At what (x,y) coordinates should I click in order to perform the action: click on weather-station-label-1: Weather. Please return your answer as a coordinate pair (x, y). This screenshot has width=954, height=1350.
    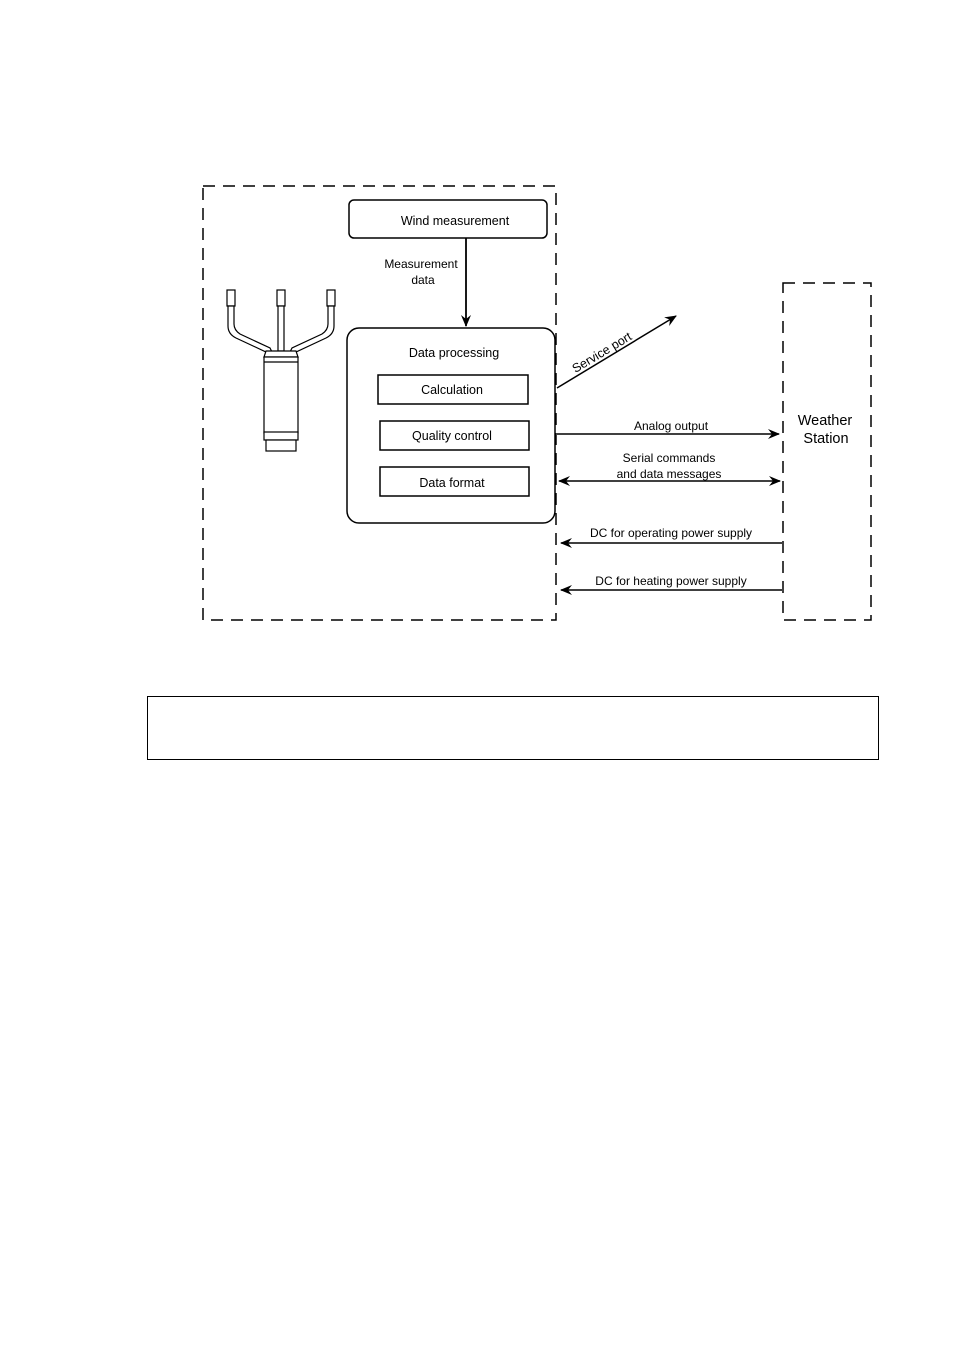
    Looking at the image, I should click on (825, 421).